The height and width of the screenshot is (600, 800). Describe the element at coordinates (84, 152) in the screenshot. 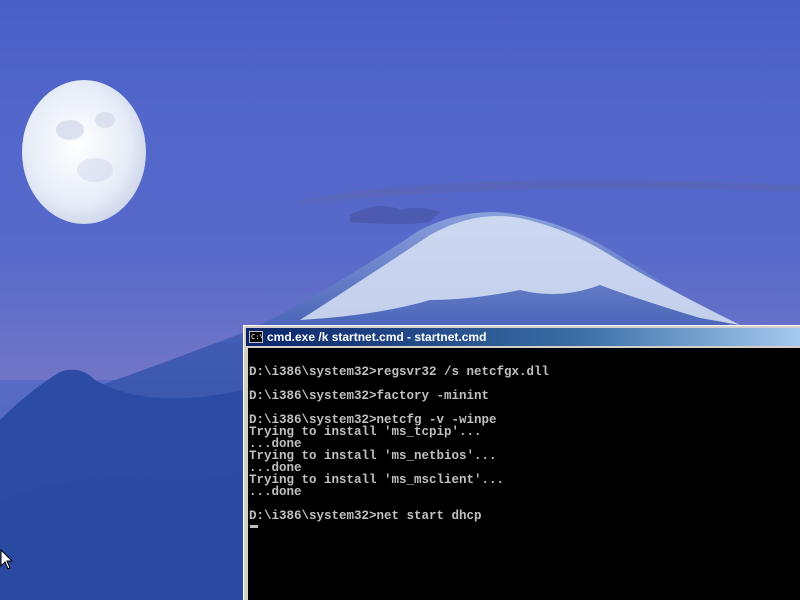

I see `moon` at that location.